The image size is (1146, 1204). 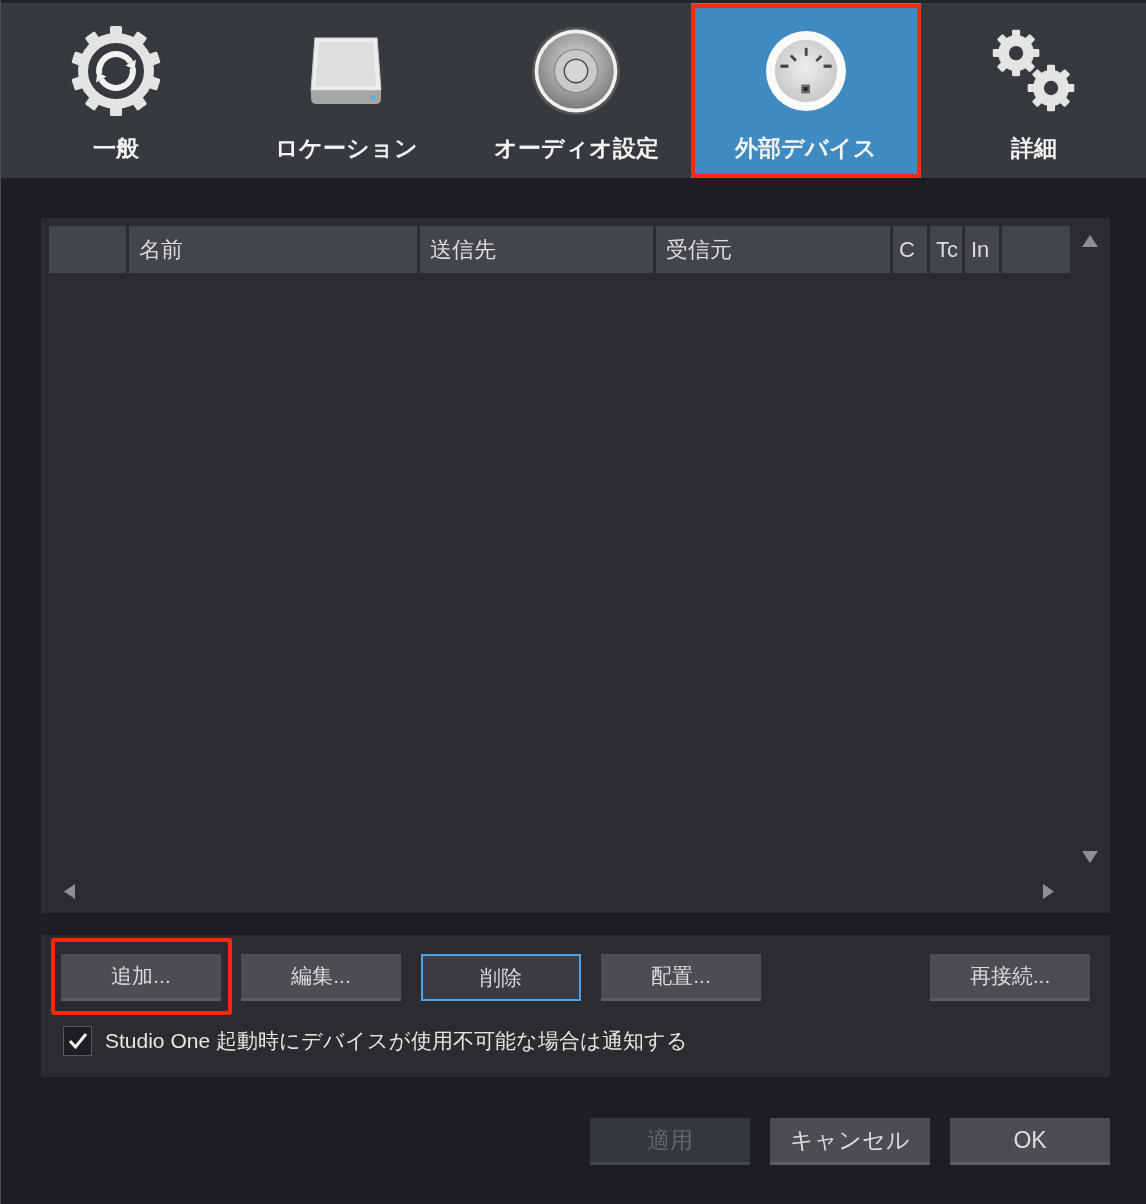 I want to click on checkmark-icon, so click(x=77, y=1040).